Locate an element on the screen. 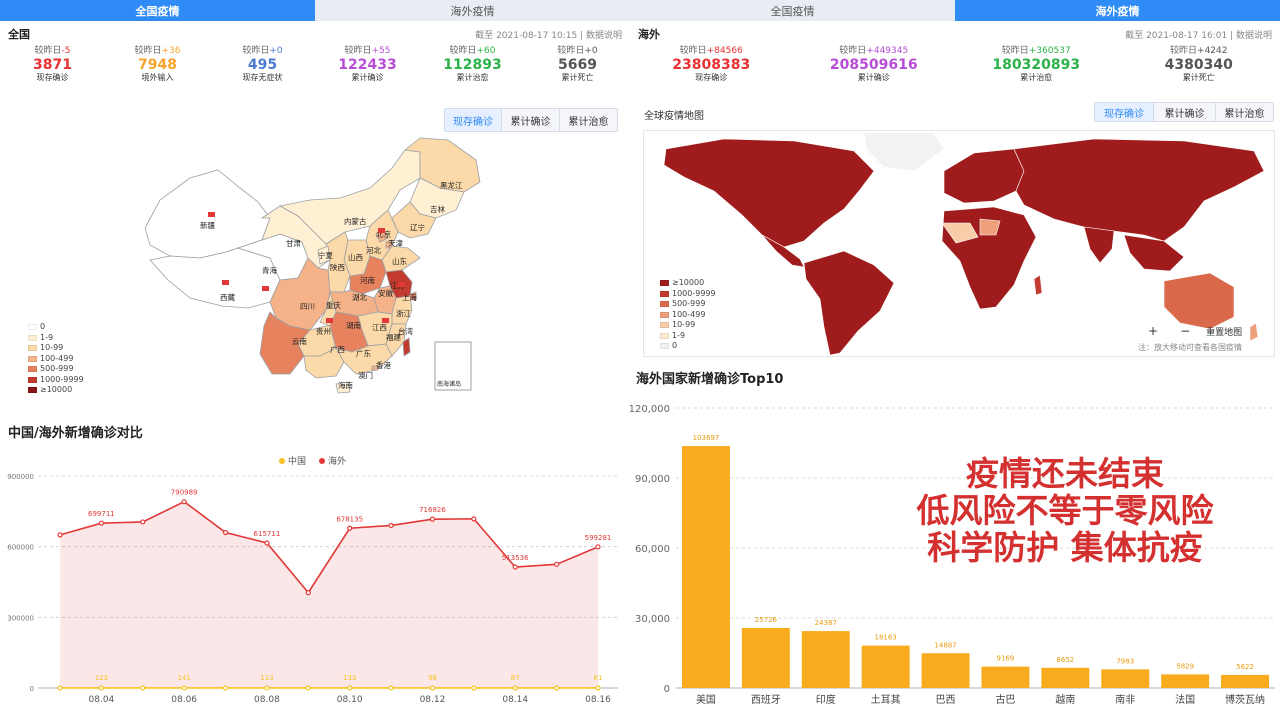  province-tibet is located at coordinates (215, 278).